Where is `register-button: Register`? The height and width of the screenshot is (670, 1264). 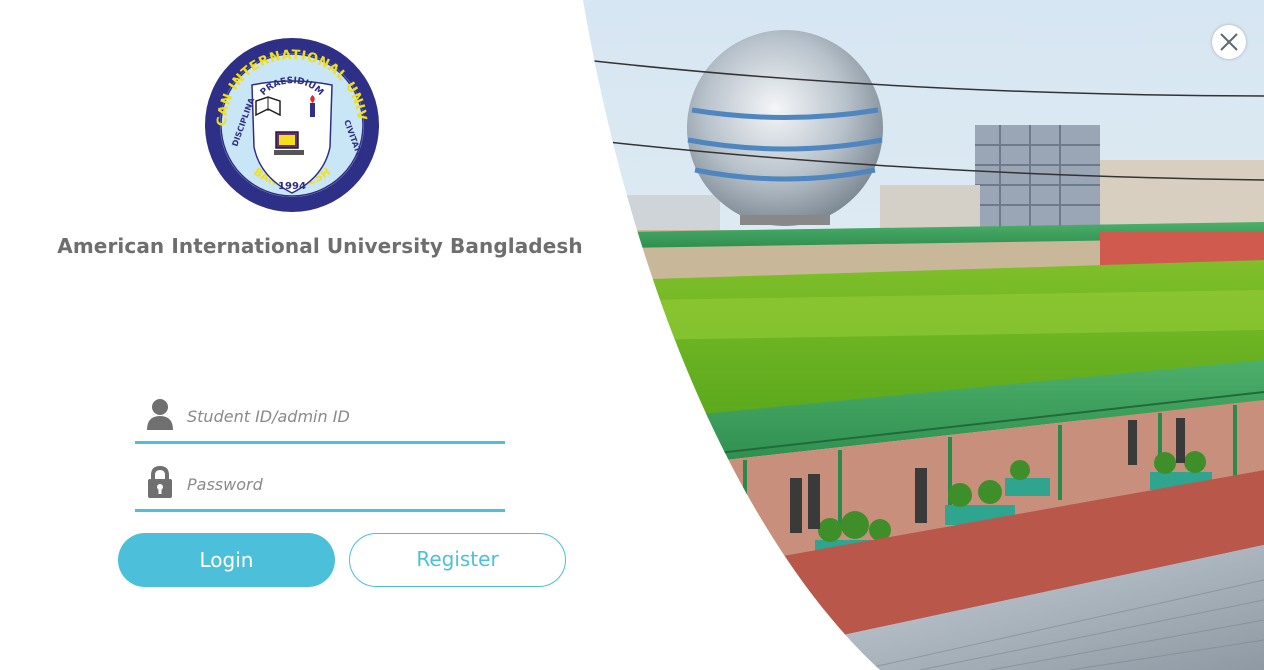
register-button: Register is located at coordinates (457, 560).